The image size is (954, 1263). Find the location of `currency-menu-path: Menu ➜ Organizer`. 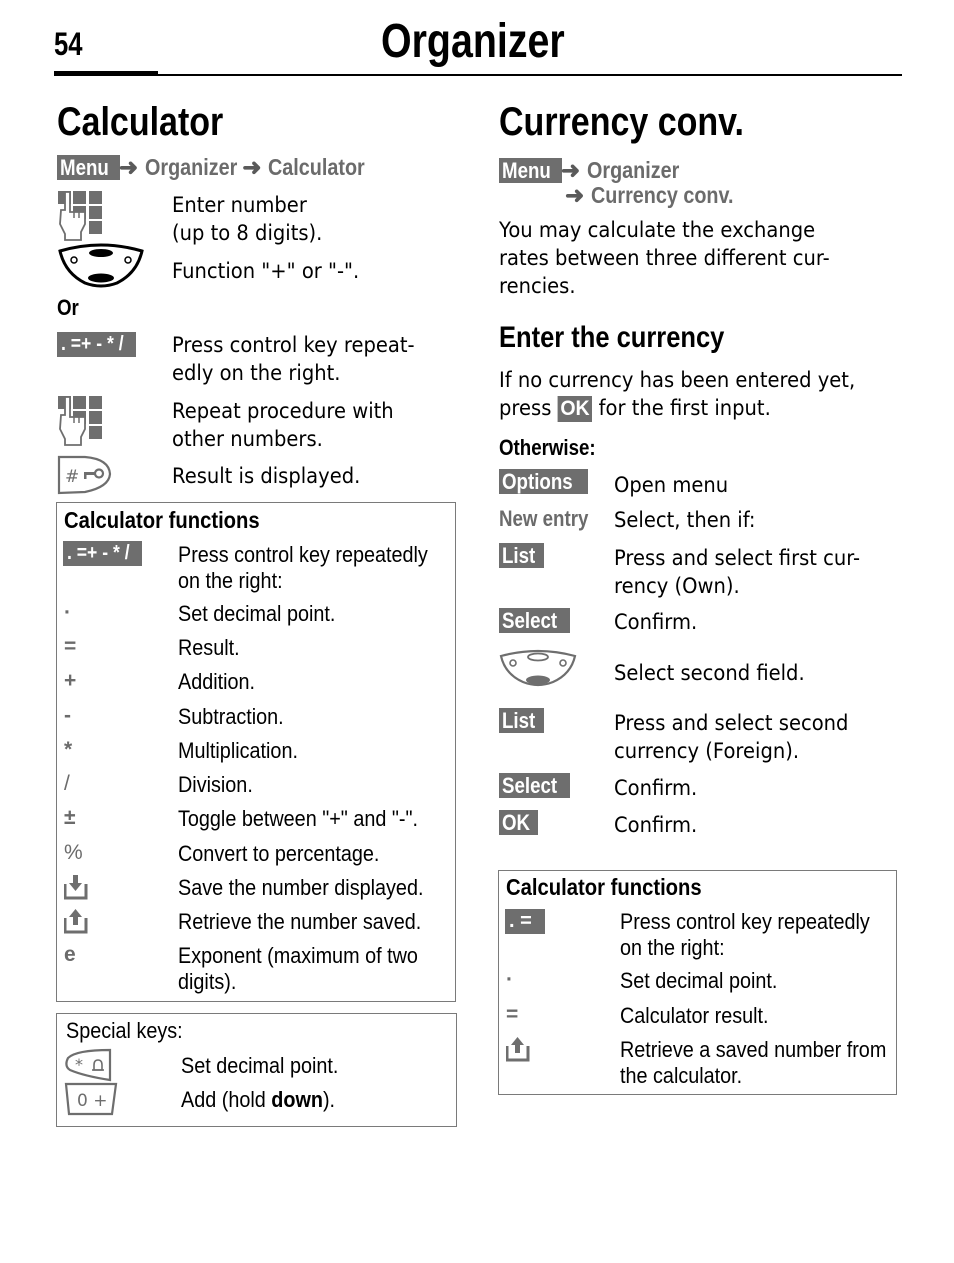

currency-menu-path: Menu ➜ Organizer is located at coordinates (596, 170).